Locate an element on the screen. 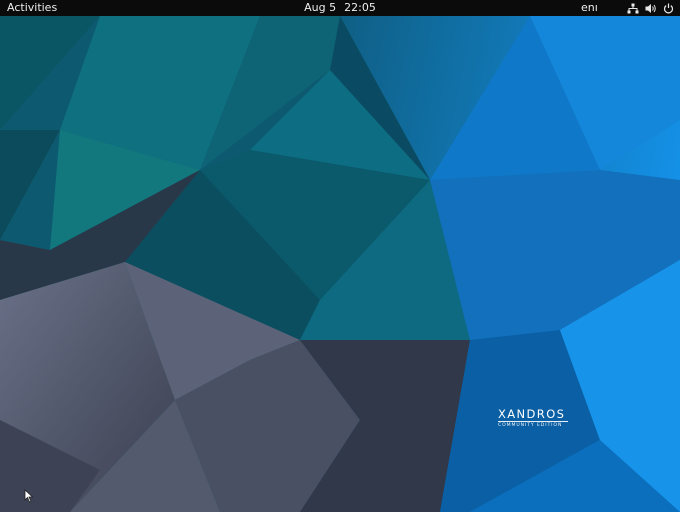 The height and width of the screenshot is (512, 680). brand-subtitle: COMMUNITY EDITION is located at coordinates (530, 425).